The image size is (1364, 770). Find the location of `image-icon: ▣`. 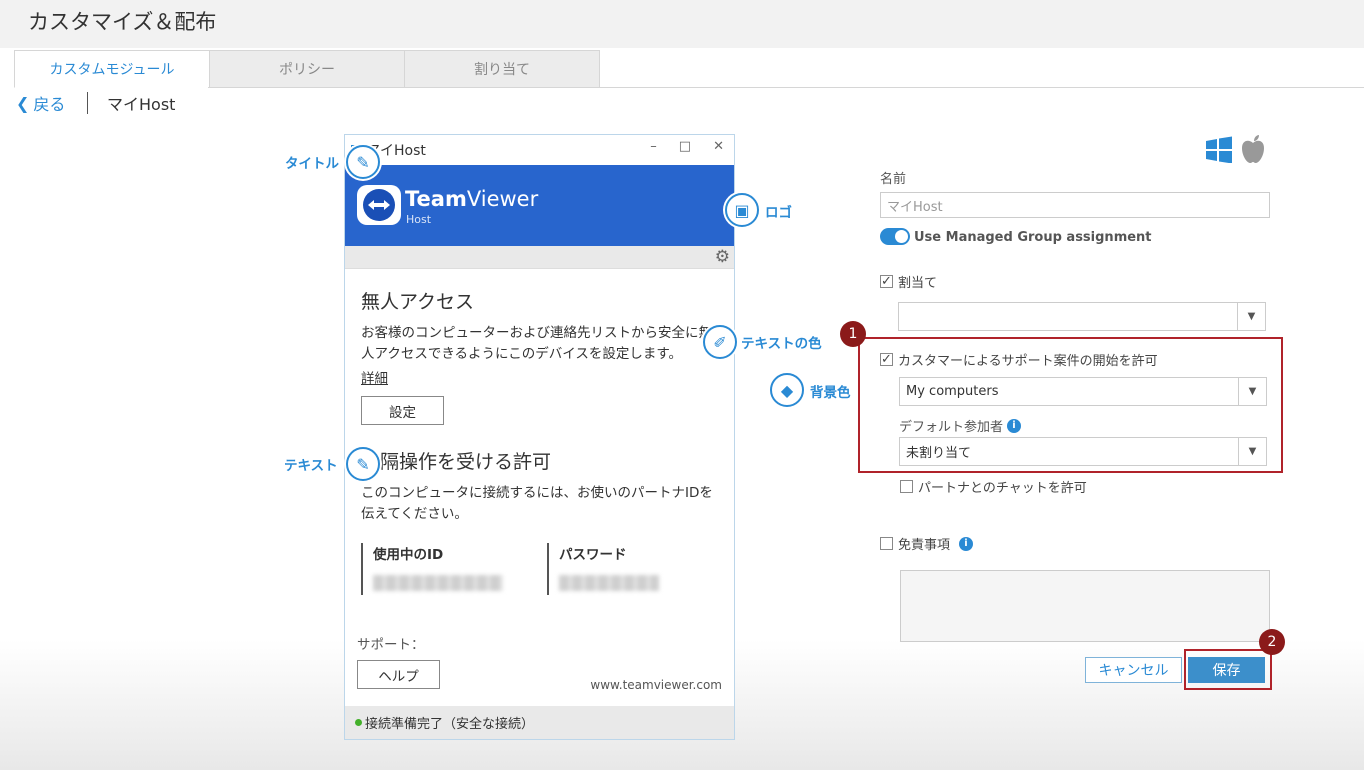

image-icon: ▣ is located at coordinates (742, 210).